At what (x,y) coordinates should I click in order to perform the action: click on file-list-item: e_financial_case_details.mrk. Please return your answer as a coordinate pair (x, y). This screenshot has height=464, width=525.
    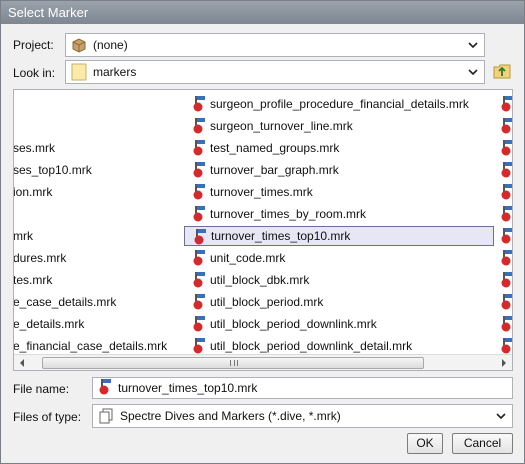
    Looking at the image, I should click on (90, 346).